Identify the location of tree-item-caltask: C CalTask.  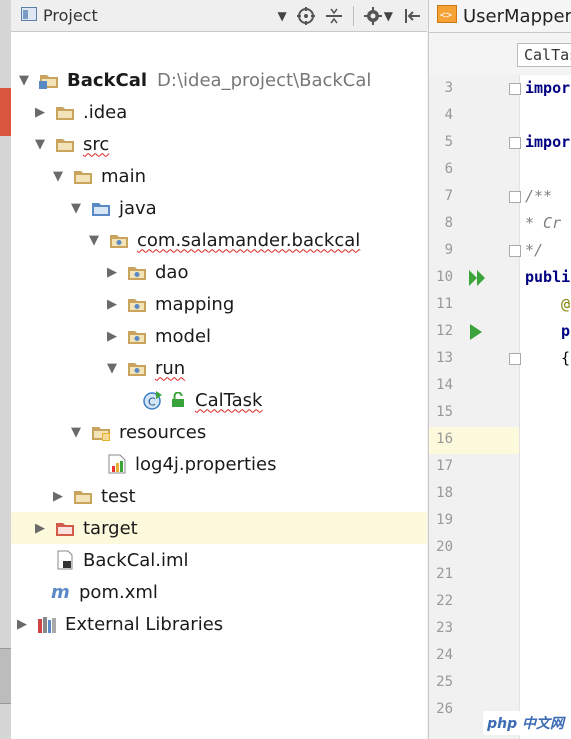
(219, 400).